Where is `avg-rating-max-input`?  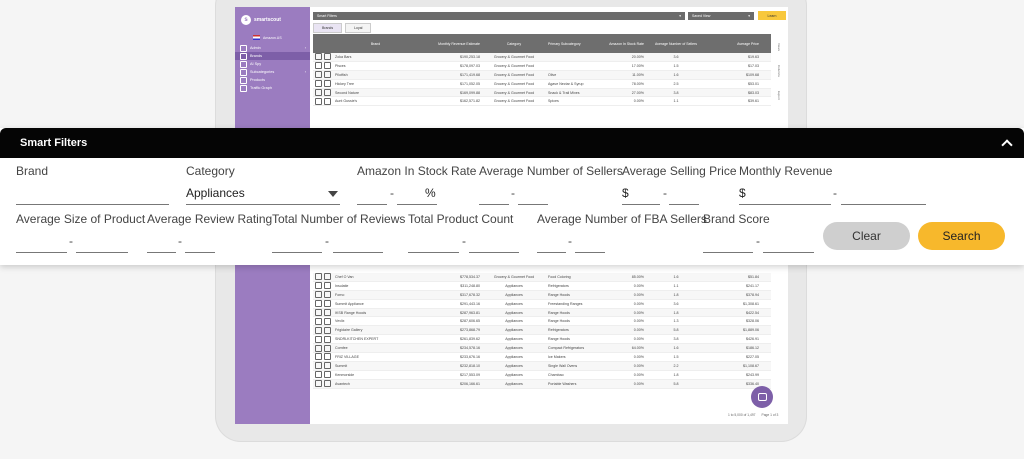 avg-rating-max-input is located at coordinates (200, 252).